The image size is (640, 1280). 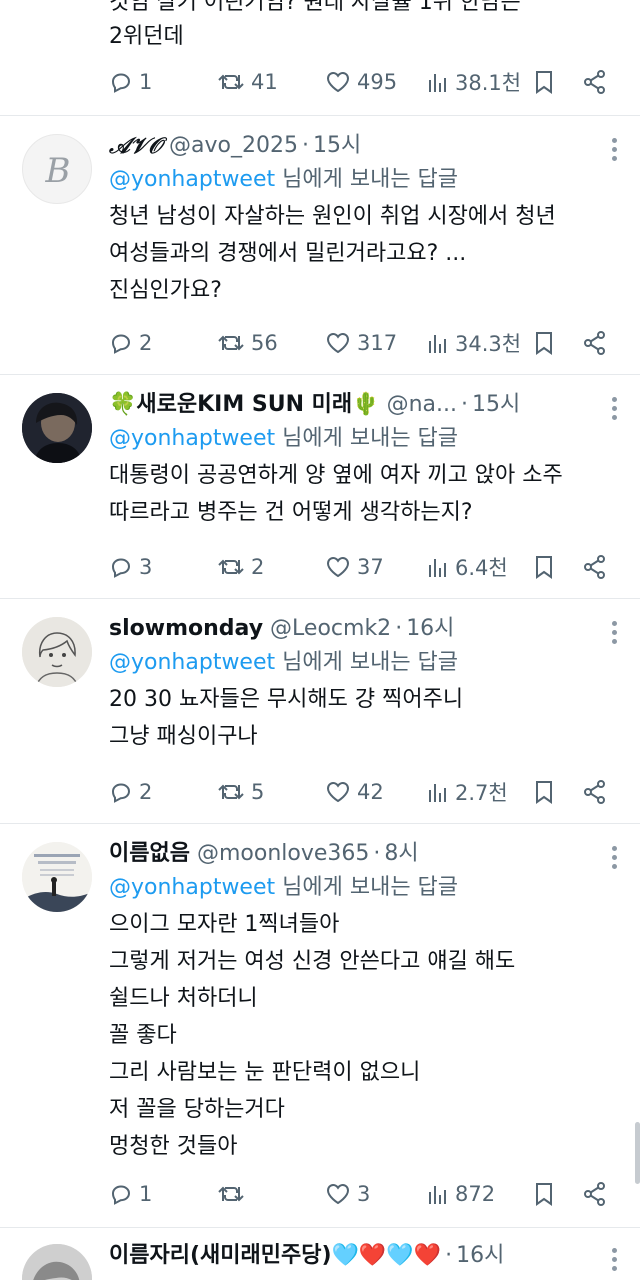 What do you see at coordinates (377, 82) in the screenshot?
I see `like-count: 495` at bounding box center [377, 82].